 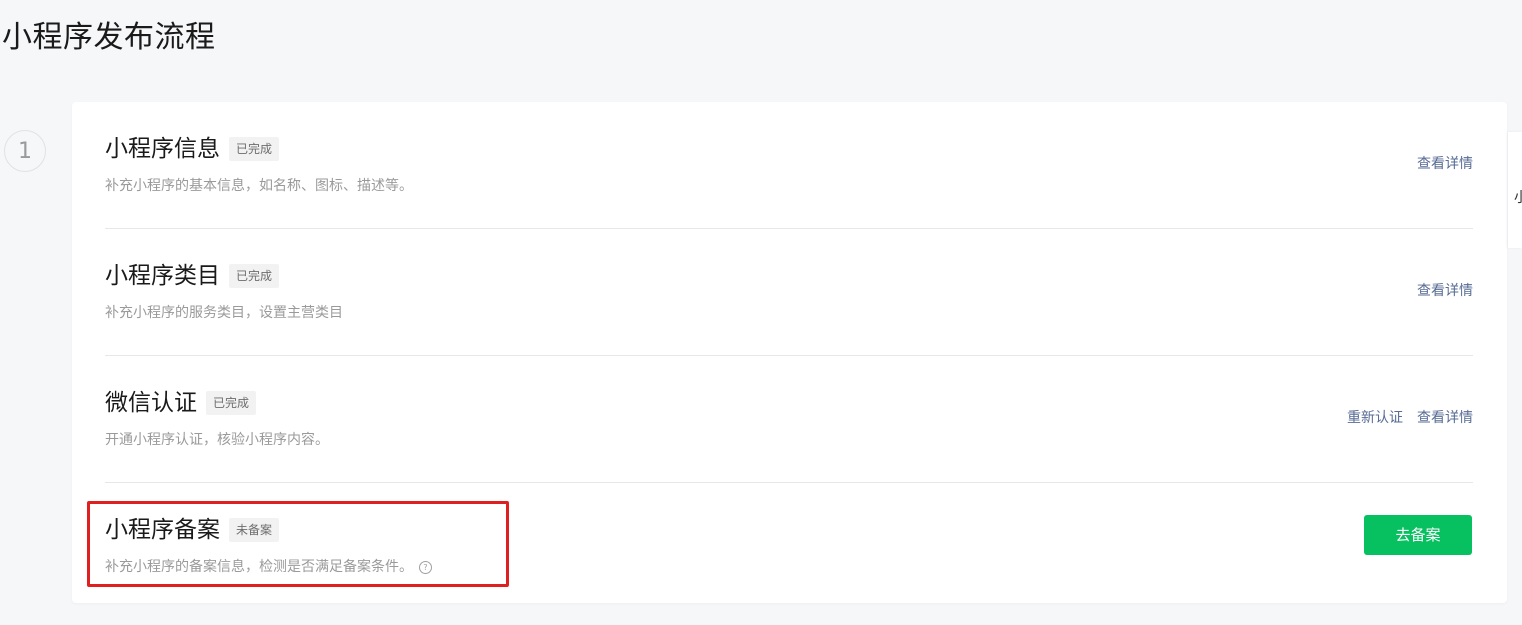 What do you see at coordinates (25, 151) in the screenshot?
I see `step-number-badge: 1` at bounding box center [25, 151].